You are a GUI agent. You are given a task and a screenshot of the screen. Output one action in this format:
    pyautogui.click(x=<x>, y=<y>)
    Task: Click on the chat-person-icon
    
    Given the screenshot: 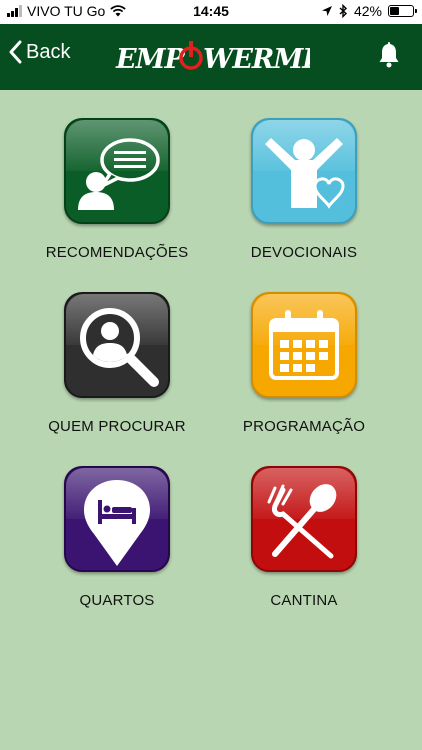 What is the action you would take?
    pyautogui.click(x=119, y=174)
    